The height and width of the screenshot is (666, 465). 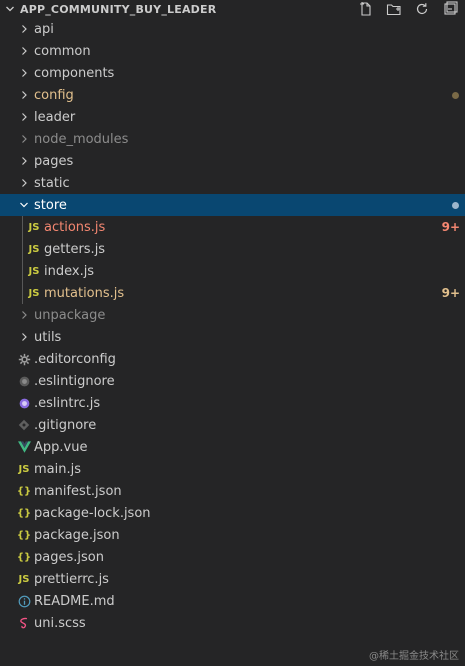 What do you see at coordinates (232, 249) in the screenshot?
I see `tree-file-getters-js: JS getters.js` at bounding box center [232, 249].